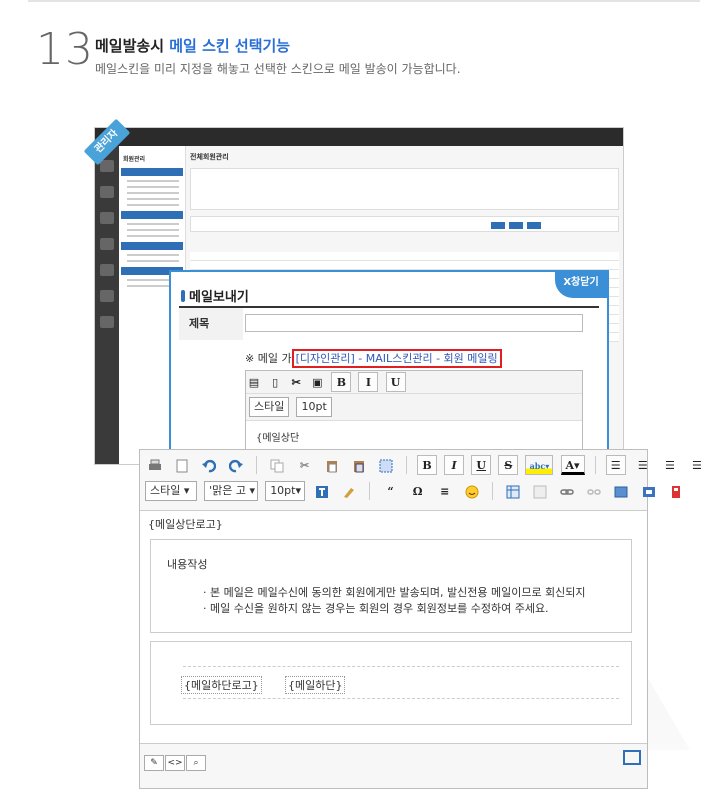 Image resolution: width=728 pixels, height=806 pixels. What do you see at coordinates (539, 464) in the screenshot?
I see `highlight-color-button: abc▾` at bounding box center [539, 464].